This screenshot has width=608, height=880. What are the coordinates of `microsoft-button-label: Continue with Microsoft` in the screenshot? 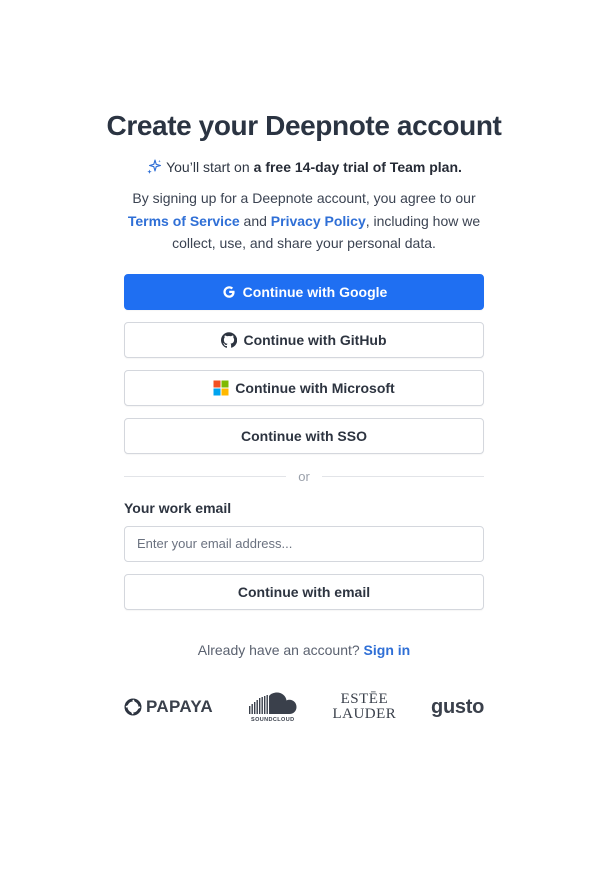 It's located at (315, 387).